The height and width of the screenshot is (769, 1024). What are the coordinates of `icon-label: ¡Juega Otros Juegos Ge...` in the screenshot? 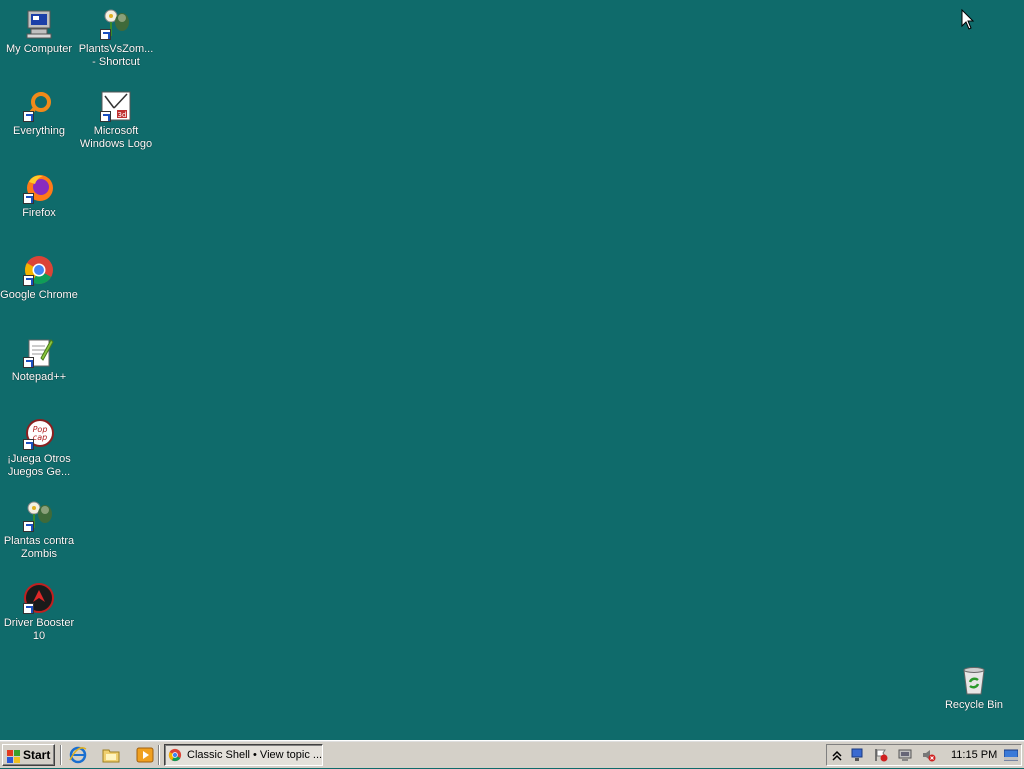 It's located at (39, 465).